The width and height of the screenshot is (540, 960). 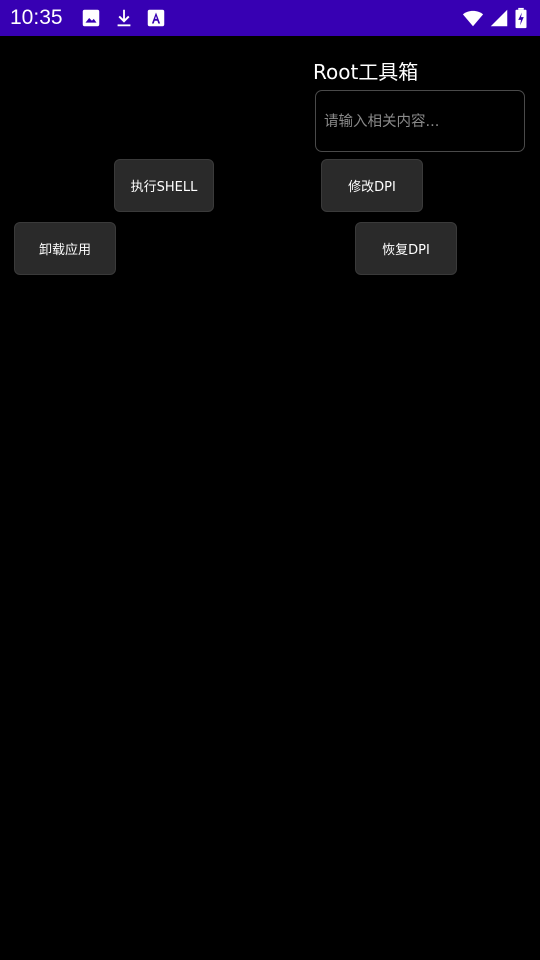 What do you see at coordinates (406, 248) in the screenshot?
I see `restore-dpi-button: 恢复DPI` at bounding box center [406, 248].